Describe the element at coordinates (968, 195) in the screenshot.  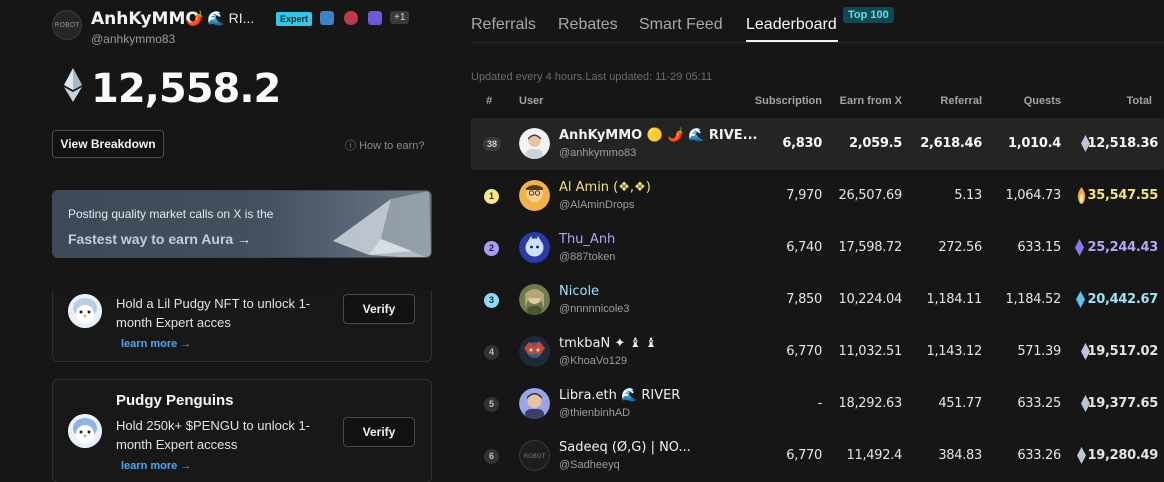
I see `referral-value: 5.13` at that location.